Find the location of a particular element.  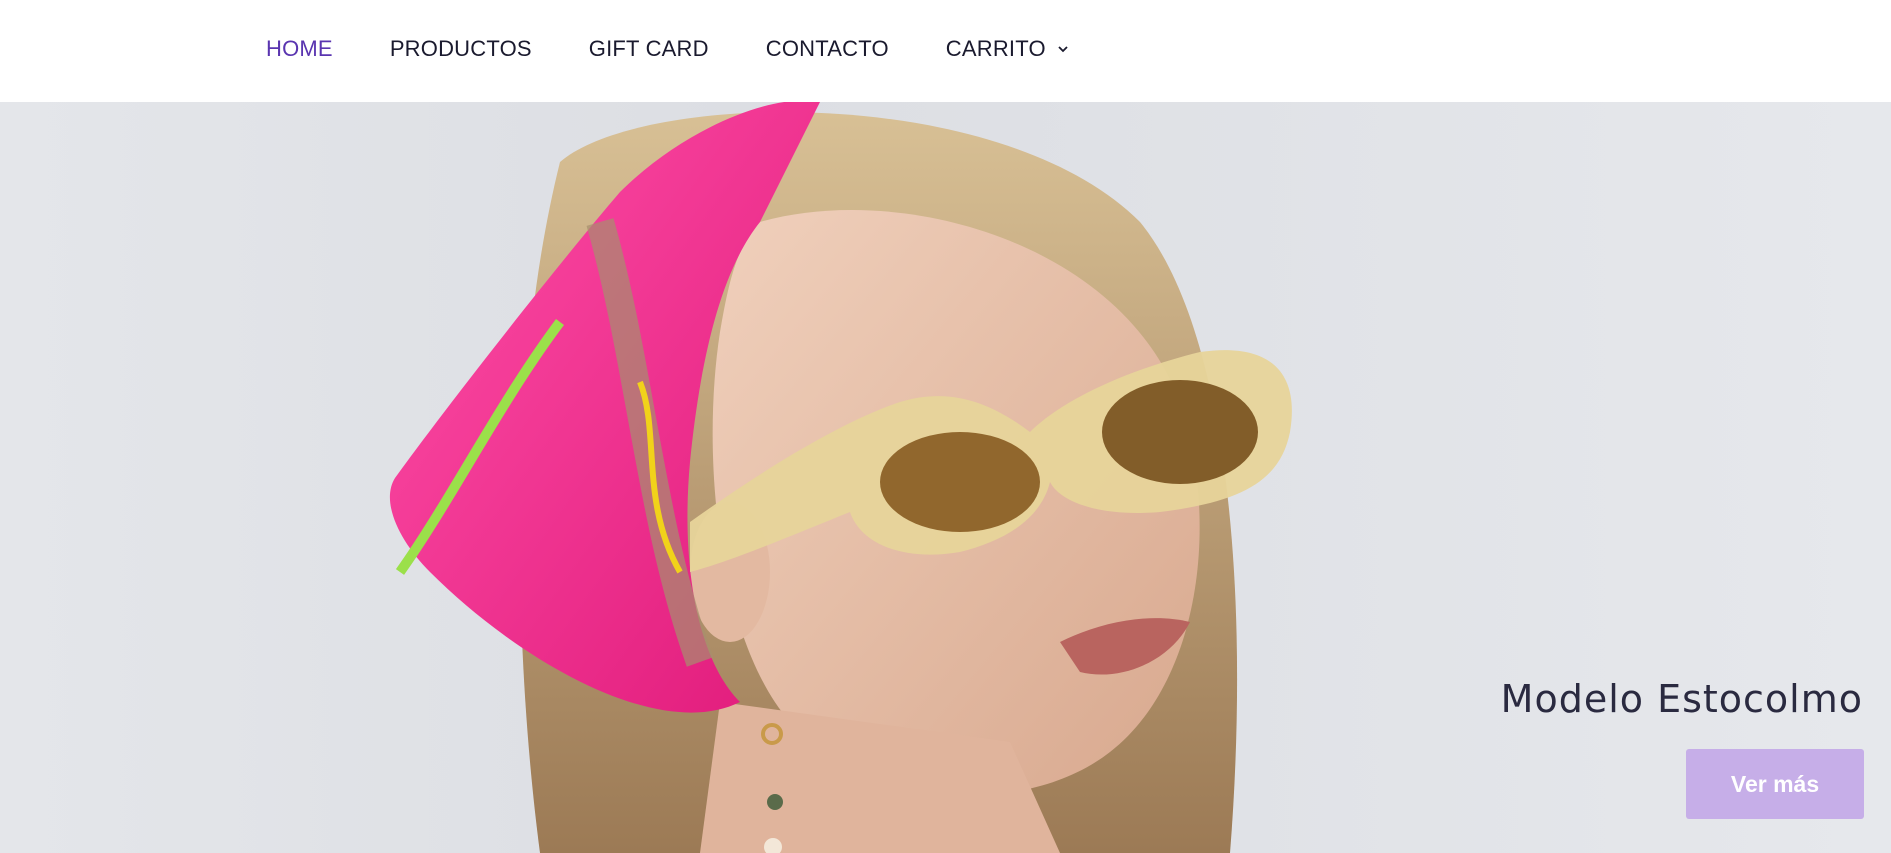

nav-item-contacto: CONTACTO is located at coordinates (827, 49).